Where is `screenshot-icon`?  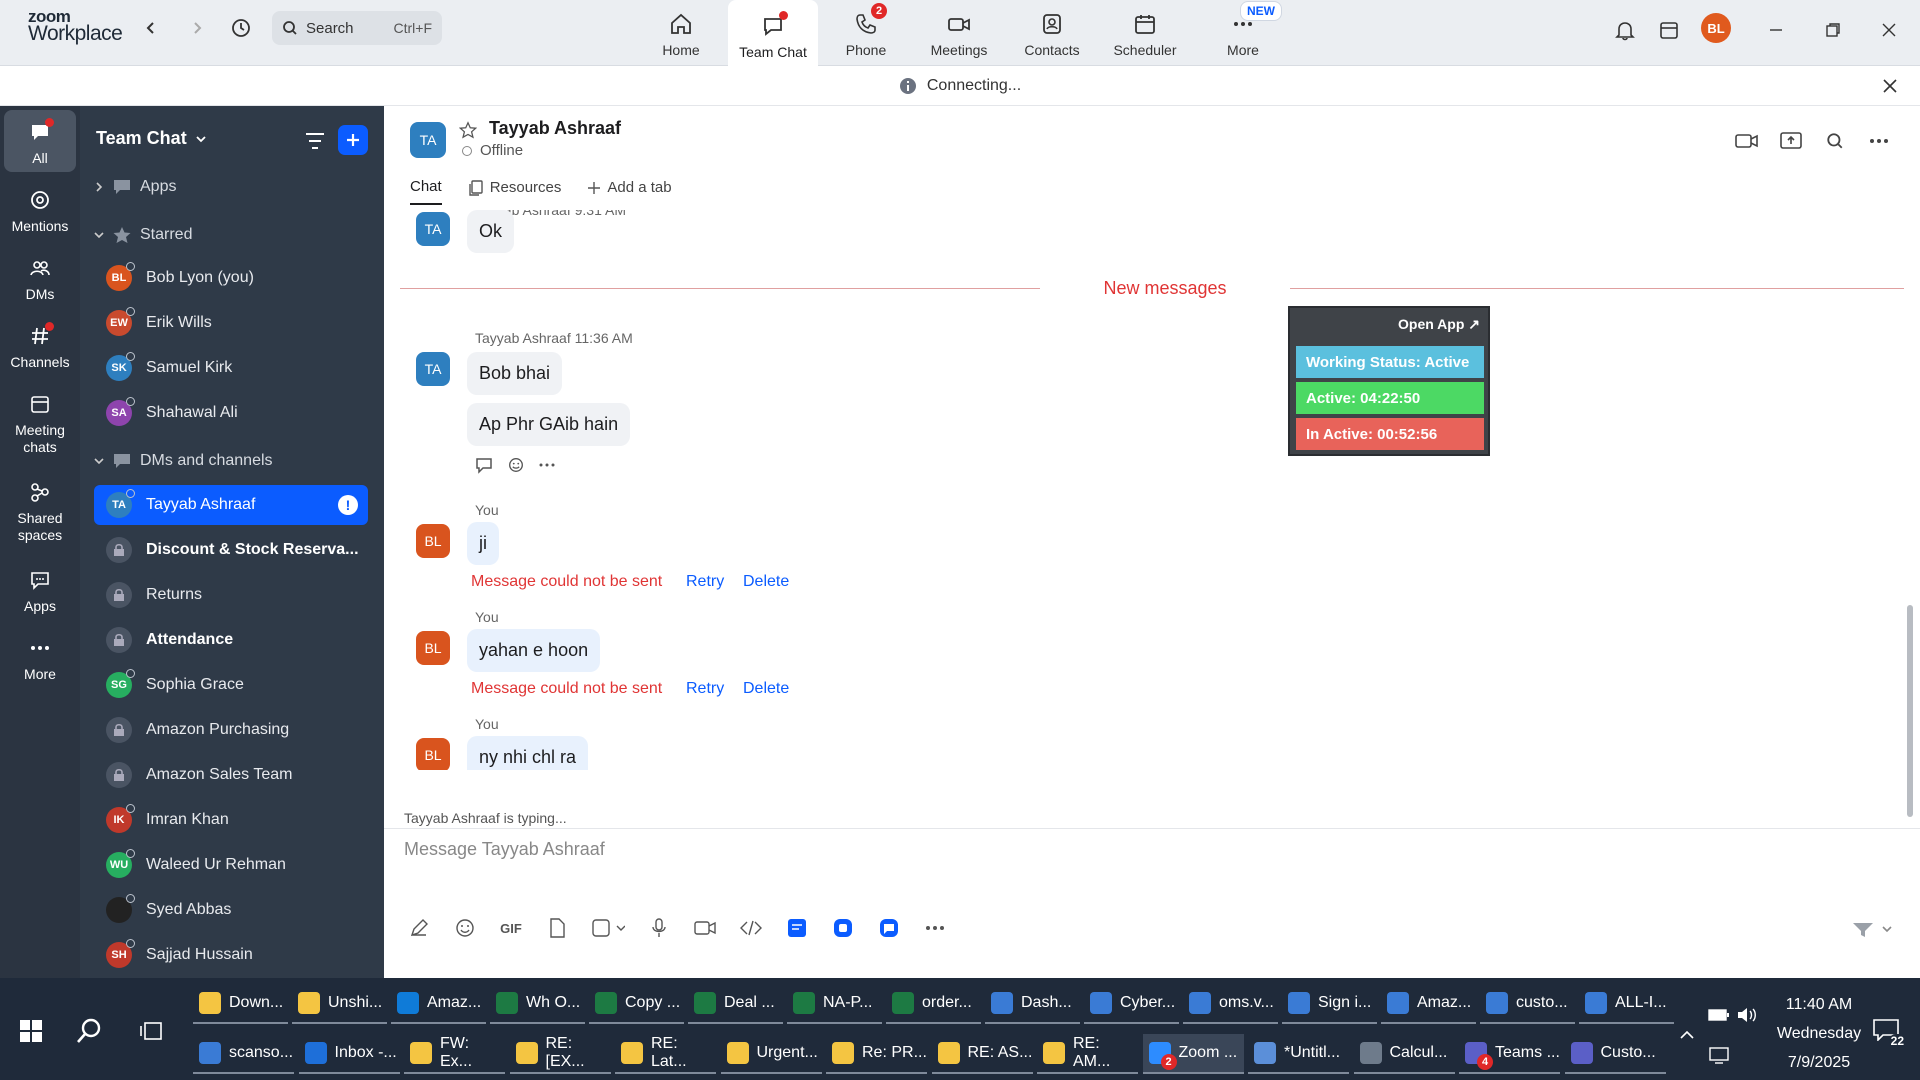 screenshot-icon is located at coordinates (608, 928).